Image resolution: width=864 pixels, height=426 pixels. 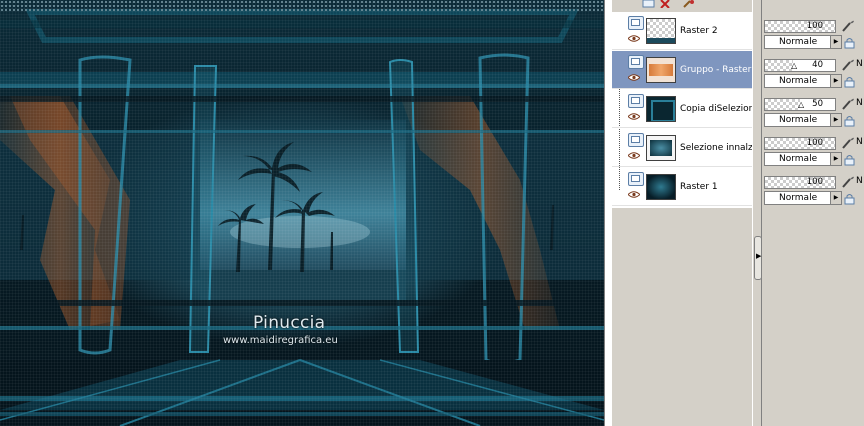 What do you see at coordinates (720, 109) in the screenshot?
I see `layer-name: Copia diSelezione` at bounding box center [720, 109].